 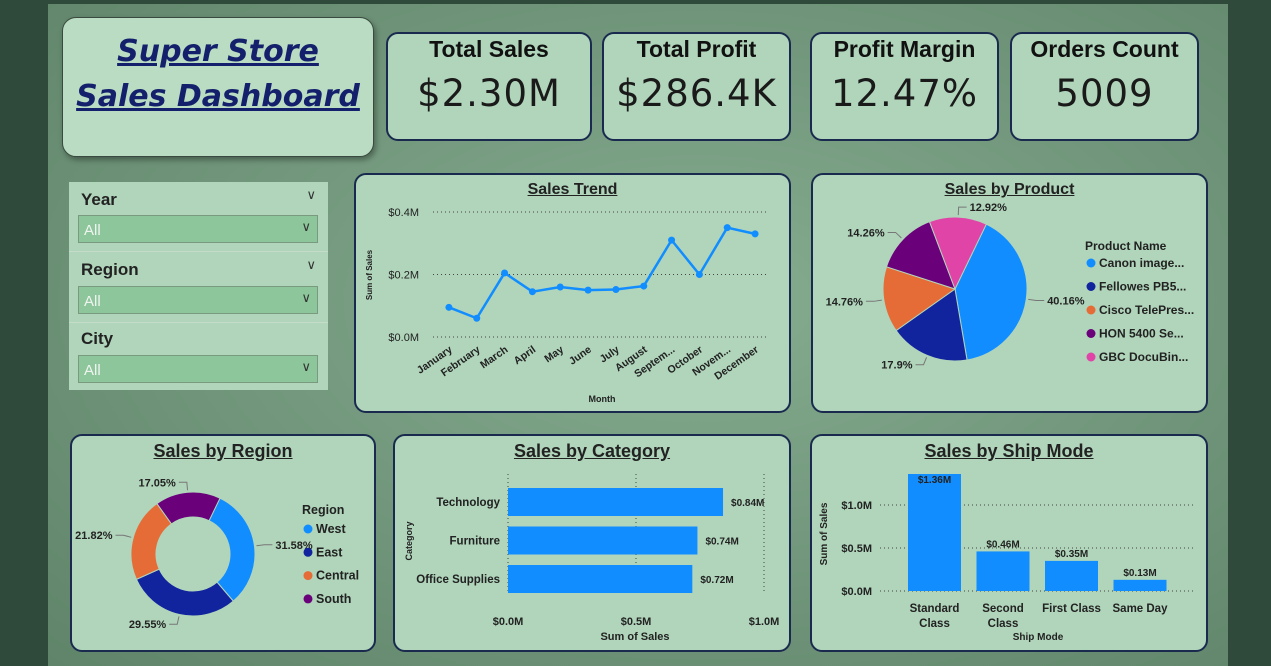 I want to click on slicer-label-city: City, so click(x=97, y=338).